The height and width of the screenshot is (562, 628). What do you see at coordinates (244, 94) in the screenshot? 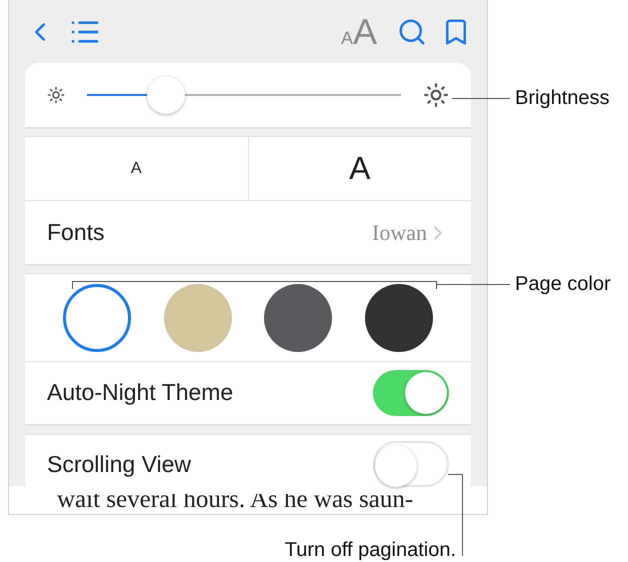
I see `brightness-slider` at bounding box center [244, 94].